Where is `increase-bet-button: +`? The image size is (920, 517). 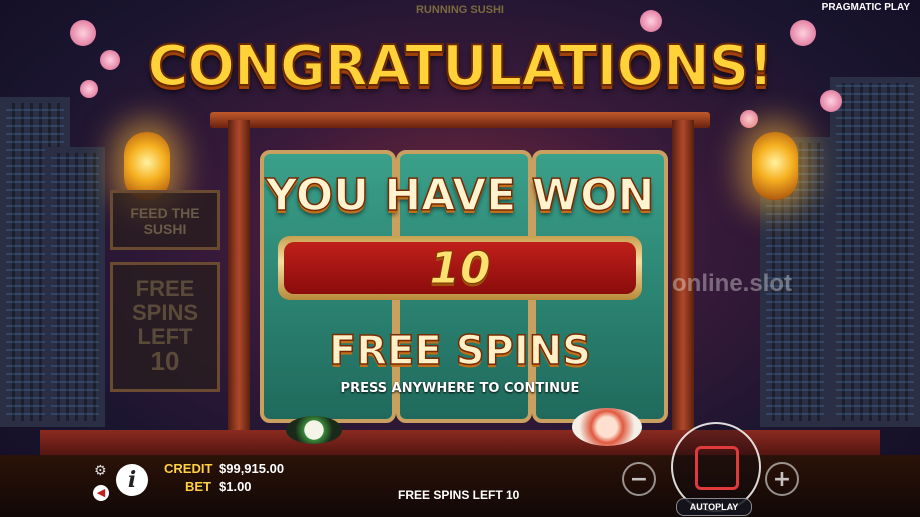 increase-bet-button: + is located at coordinates (782, 479).